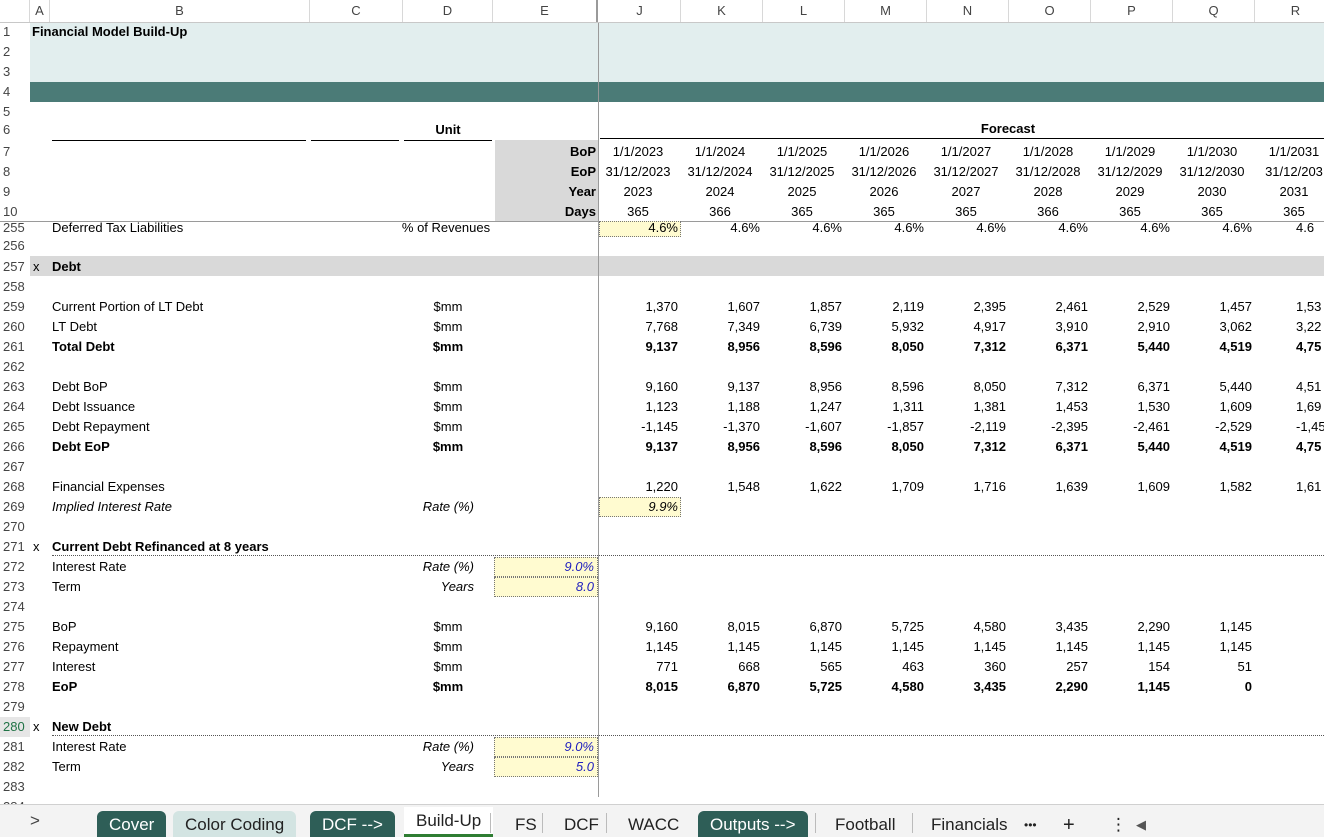  I want to click on row-label: Debt Repayment, so click(101, 427).